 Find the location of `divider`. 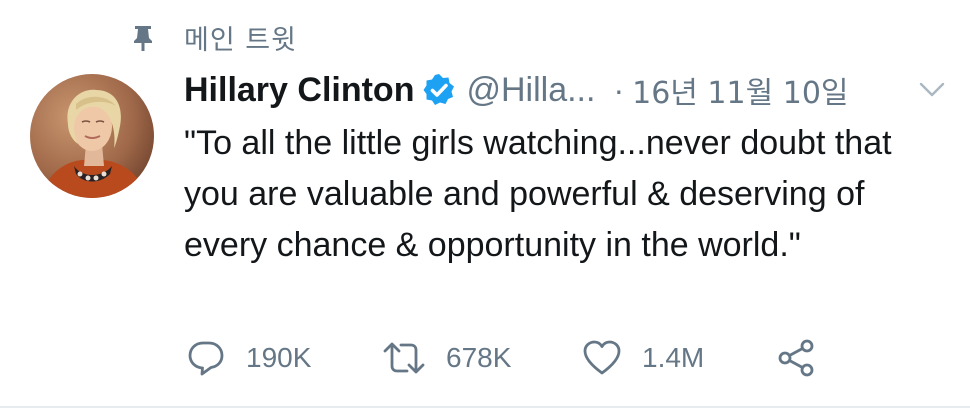

divider is located at coordinates (485, 407).